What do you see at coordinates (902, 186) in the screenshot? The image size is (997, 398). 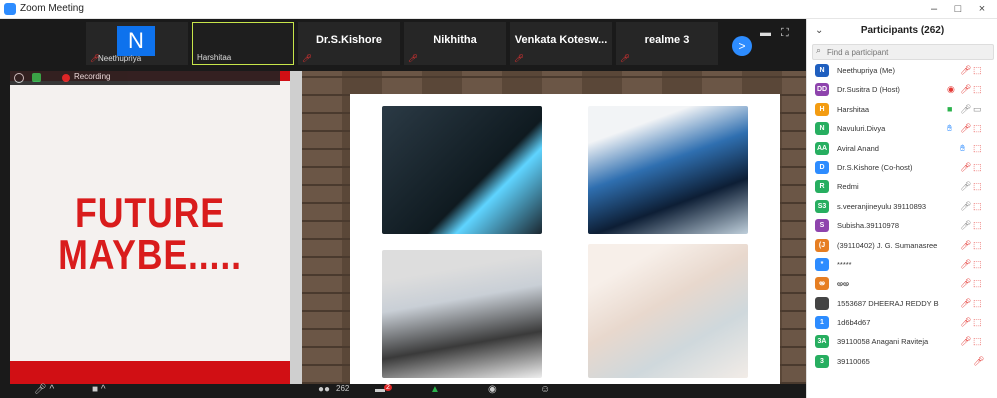 I see `participant-row: R Redmi 🎤︎ ⬚` at bounding box center [902, 186].